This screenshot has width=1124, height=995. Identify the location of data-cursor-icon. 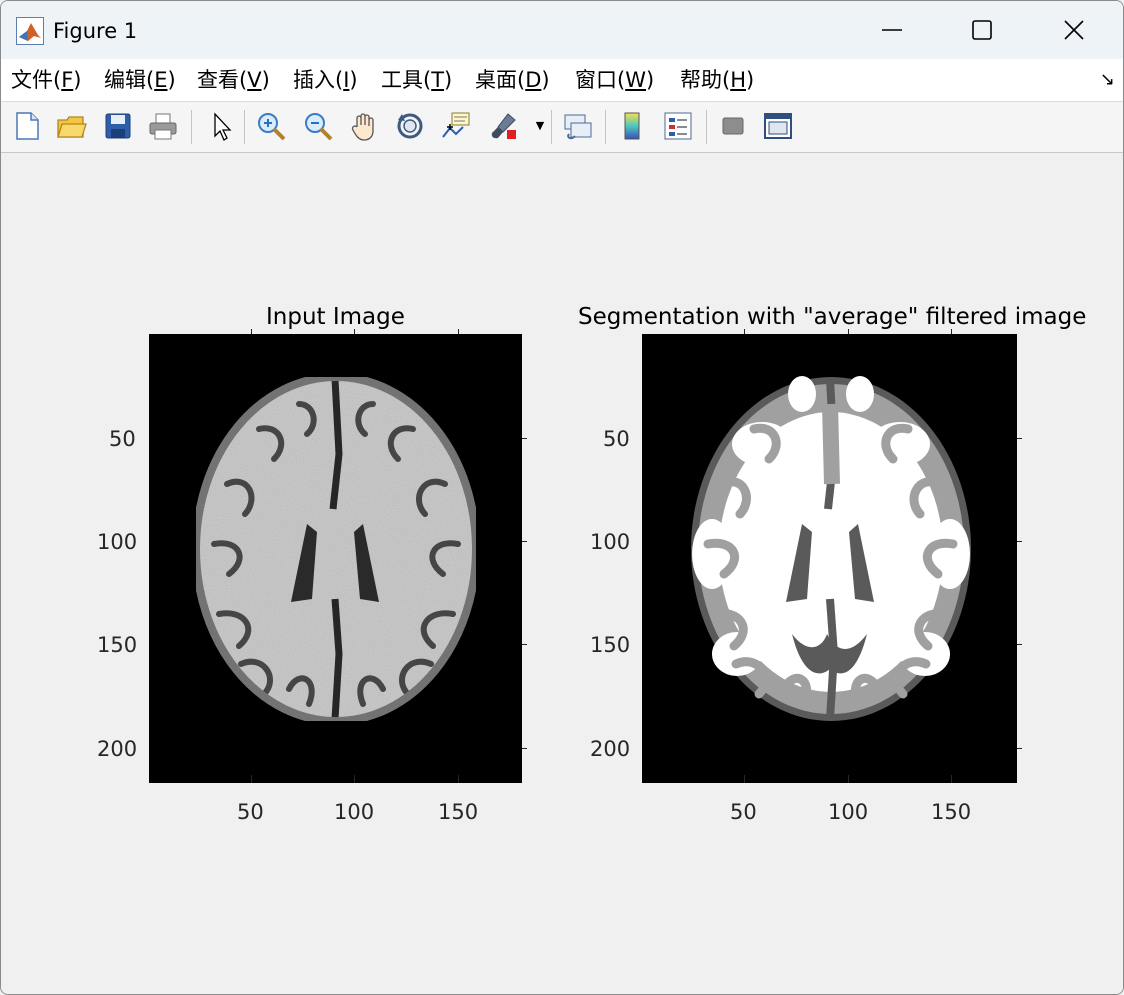
(456, 125).